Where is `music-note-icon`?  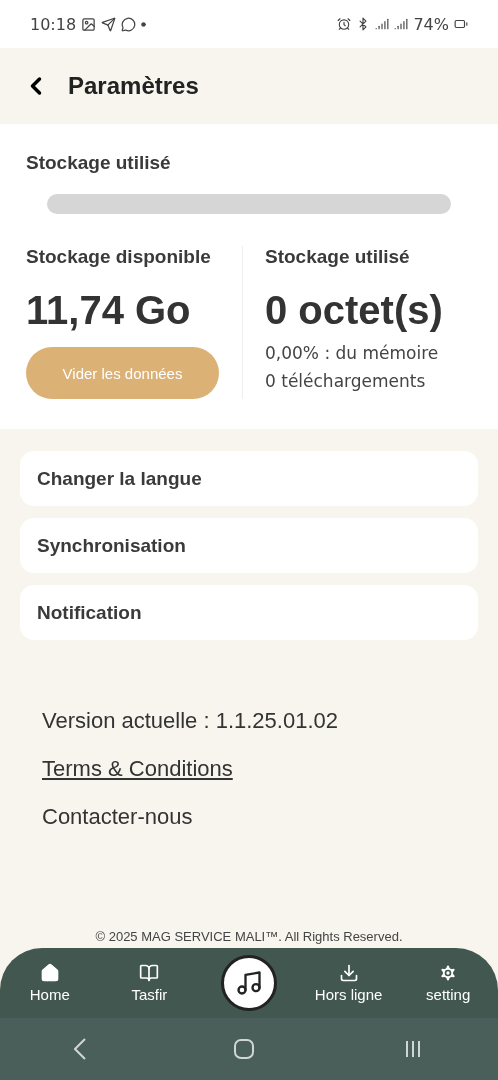 music-note-icon is located at coordinates (249, 983).